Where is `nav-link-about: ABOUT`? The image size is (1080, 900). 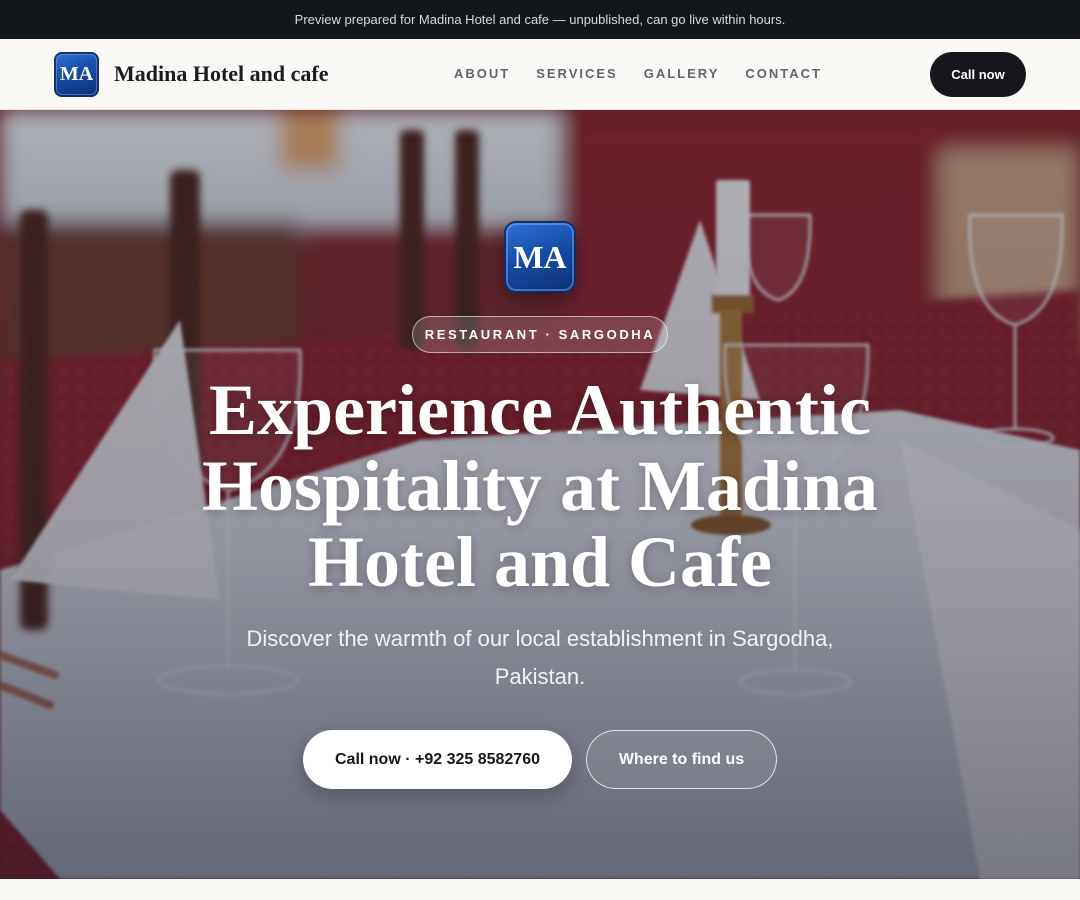 nav-link-about: ABOUT is located at coordinates (482, 73).